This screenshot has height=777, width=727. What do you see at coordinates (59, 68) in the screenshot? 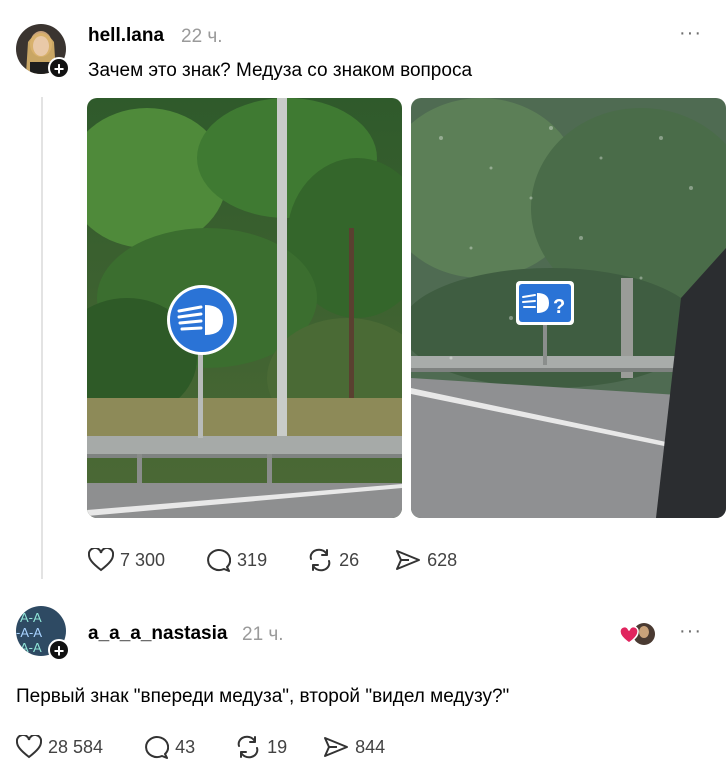
I see `follow-plus-icon: +` at bounding box center [59, 68].